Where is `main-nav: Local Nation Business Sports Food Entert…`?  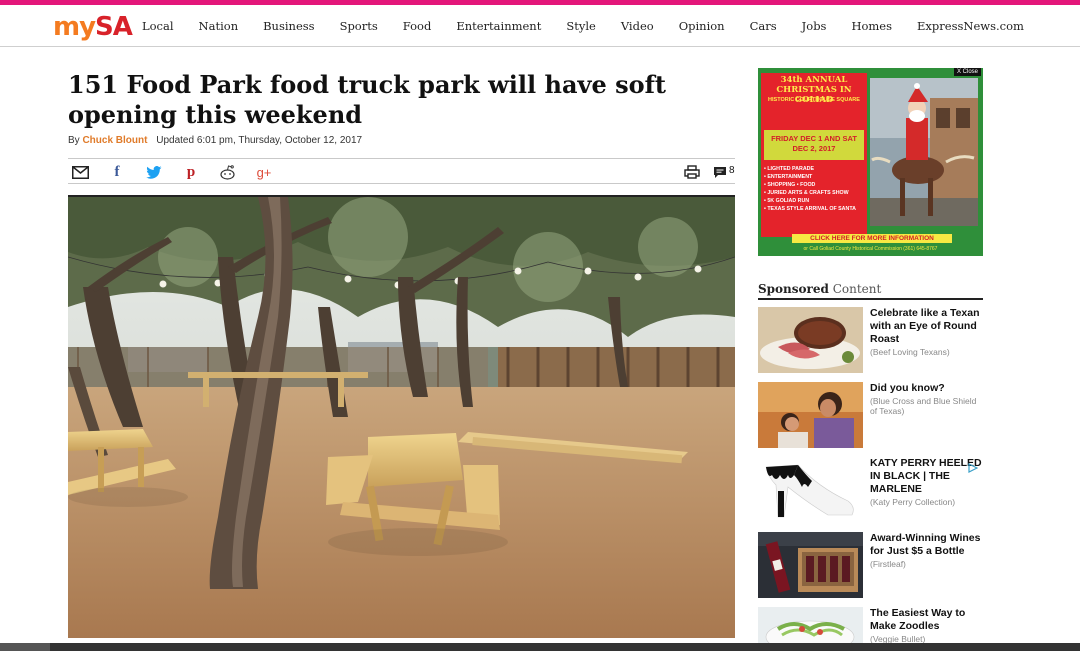 main-nav: Local Nation Business Sports Food Entert… is located at coordinates (595, 26).